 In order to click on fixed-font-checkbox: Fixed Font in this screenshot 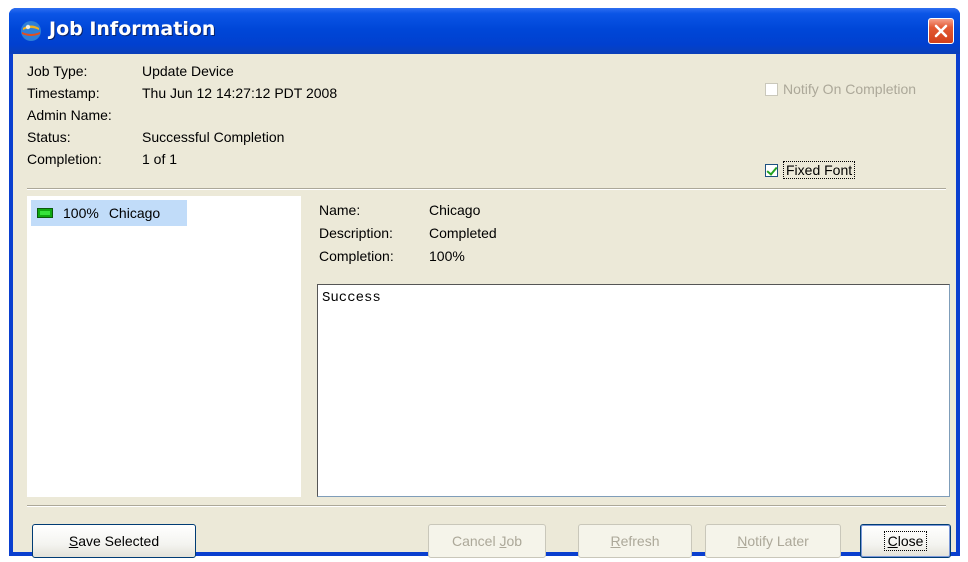, I will do `click(810, 170)`.